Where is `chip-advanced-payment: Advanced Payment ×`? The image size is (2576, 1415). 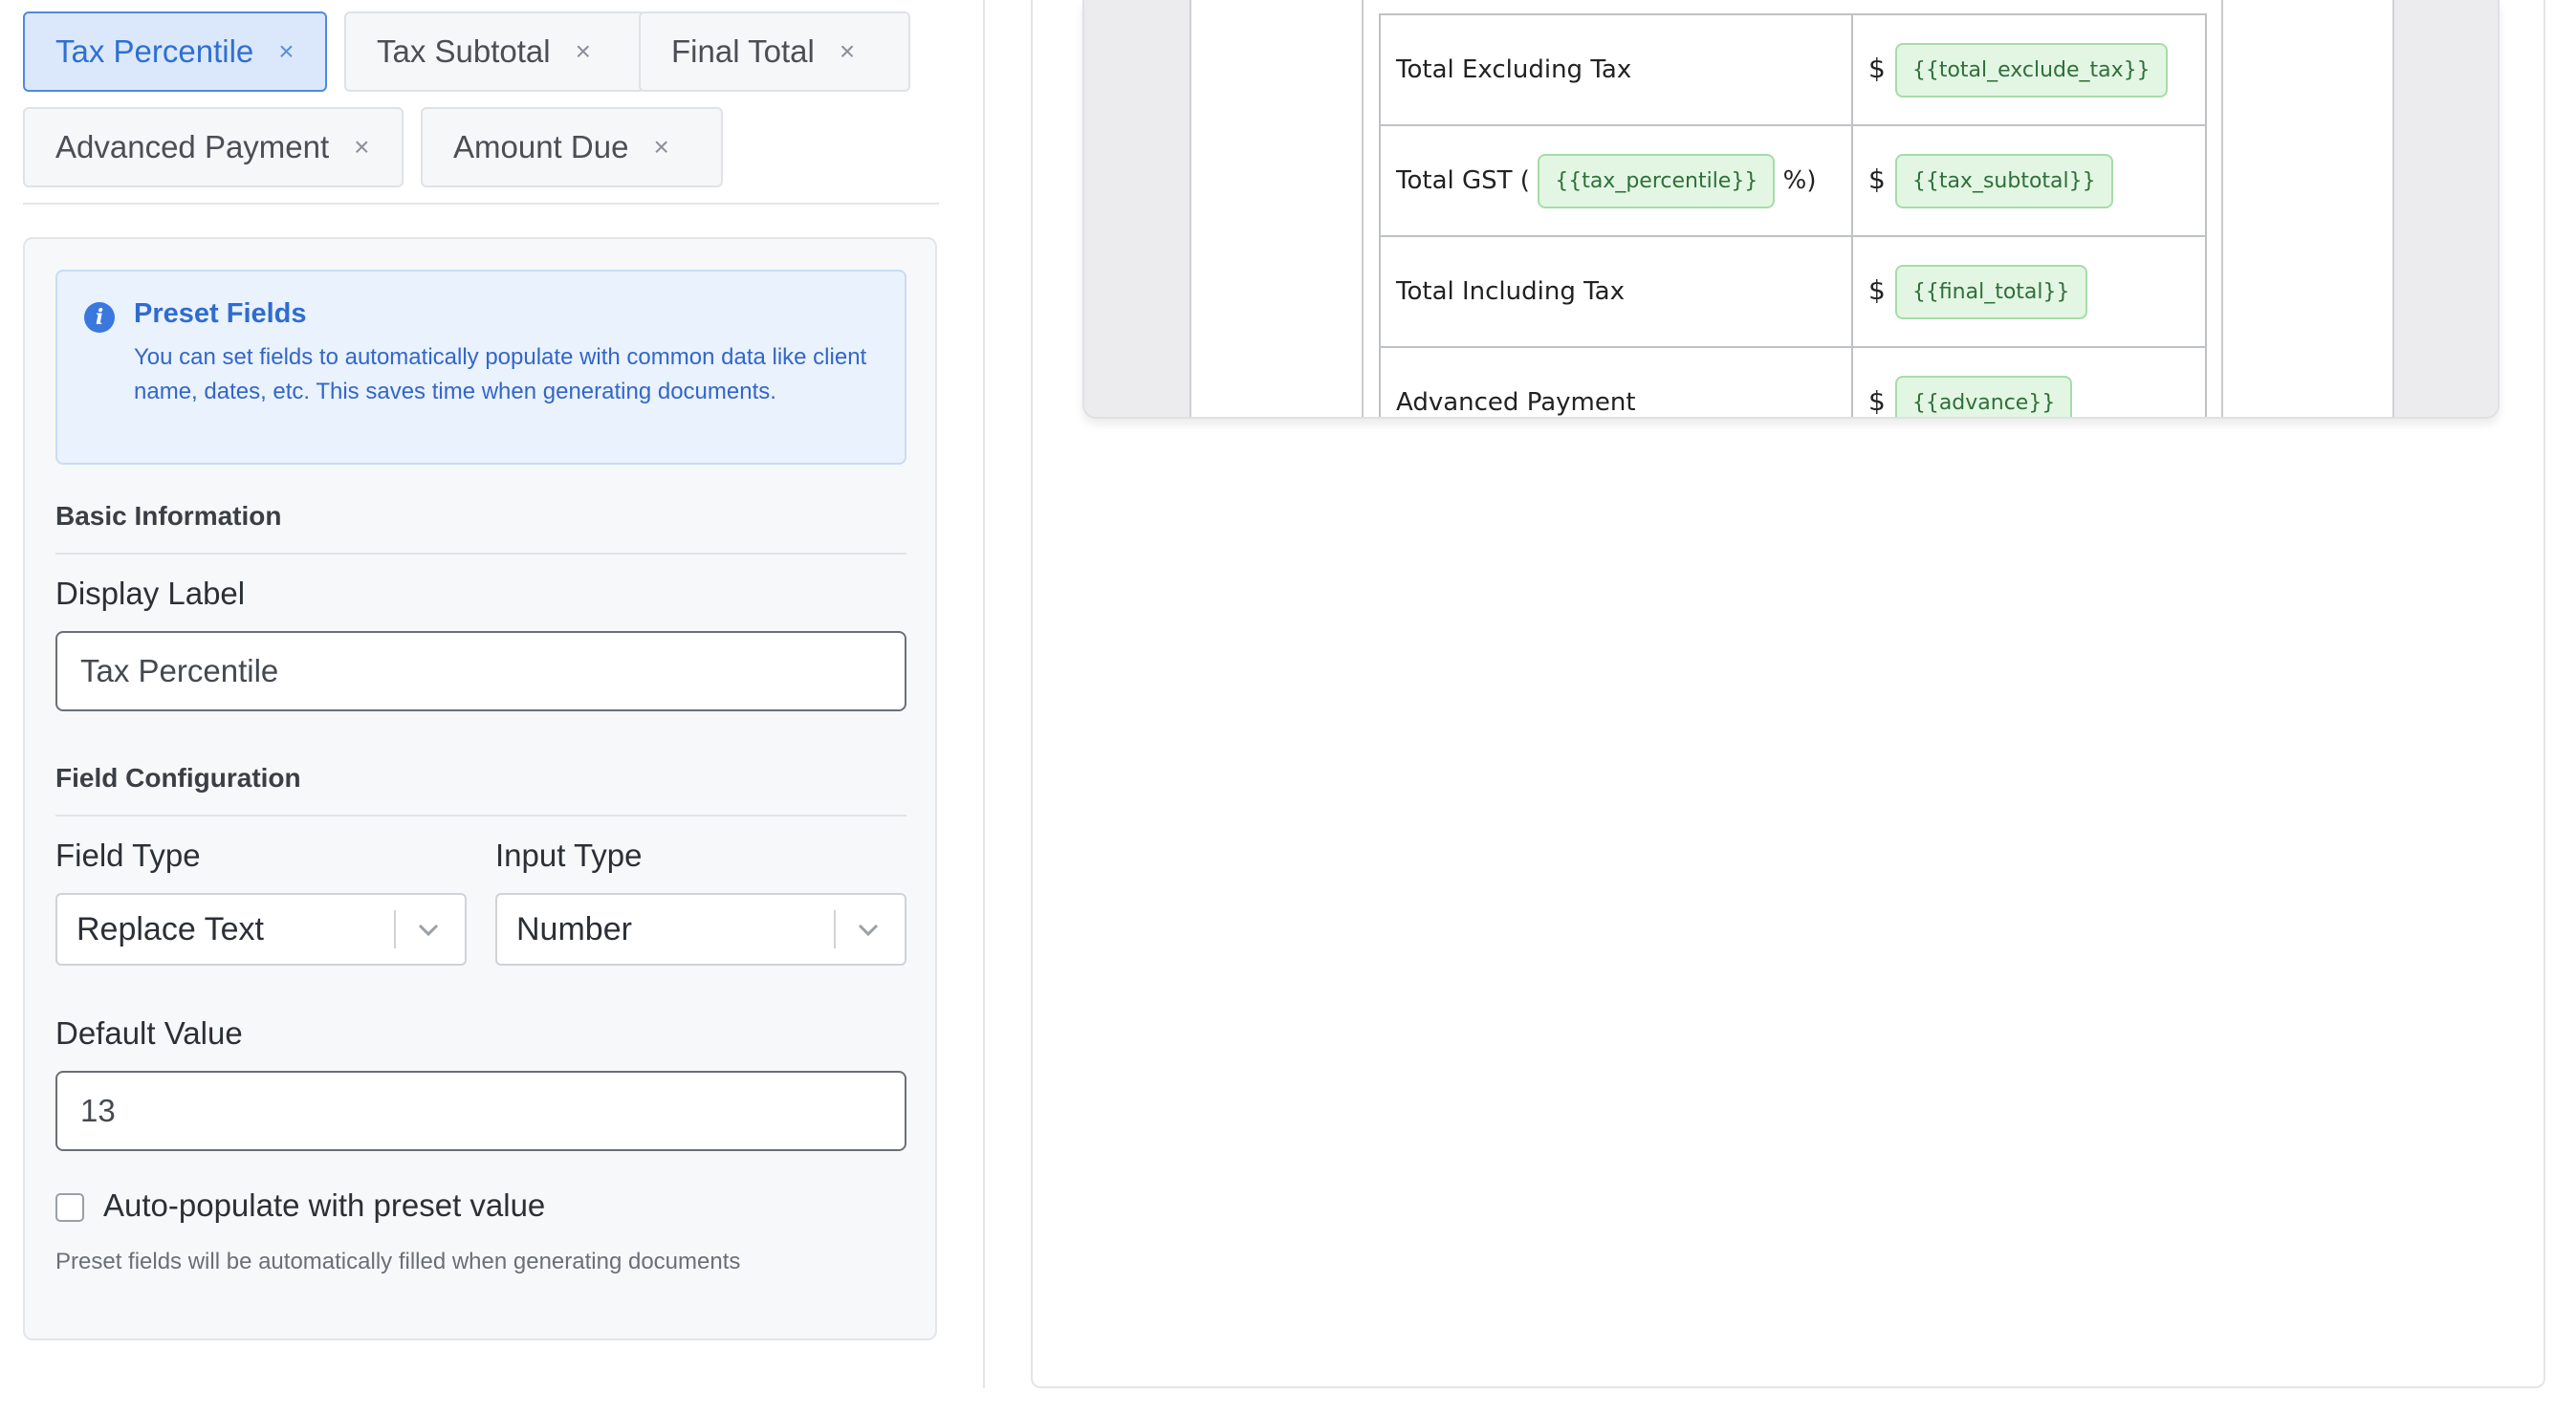
chip-advanced-payment: Advanced Payment × is located at coordinates (213, 147).